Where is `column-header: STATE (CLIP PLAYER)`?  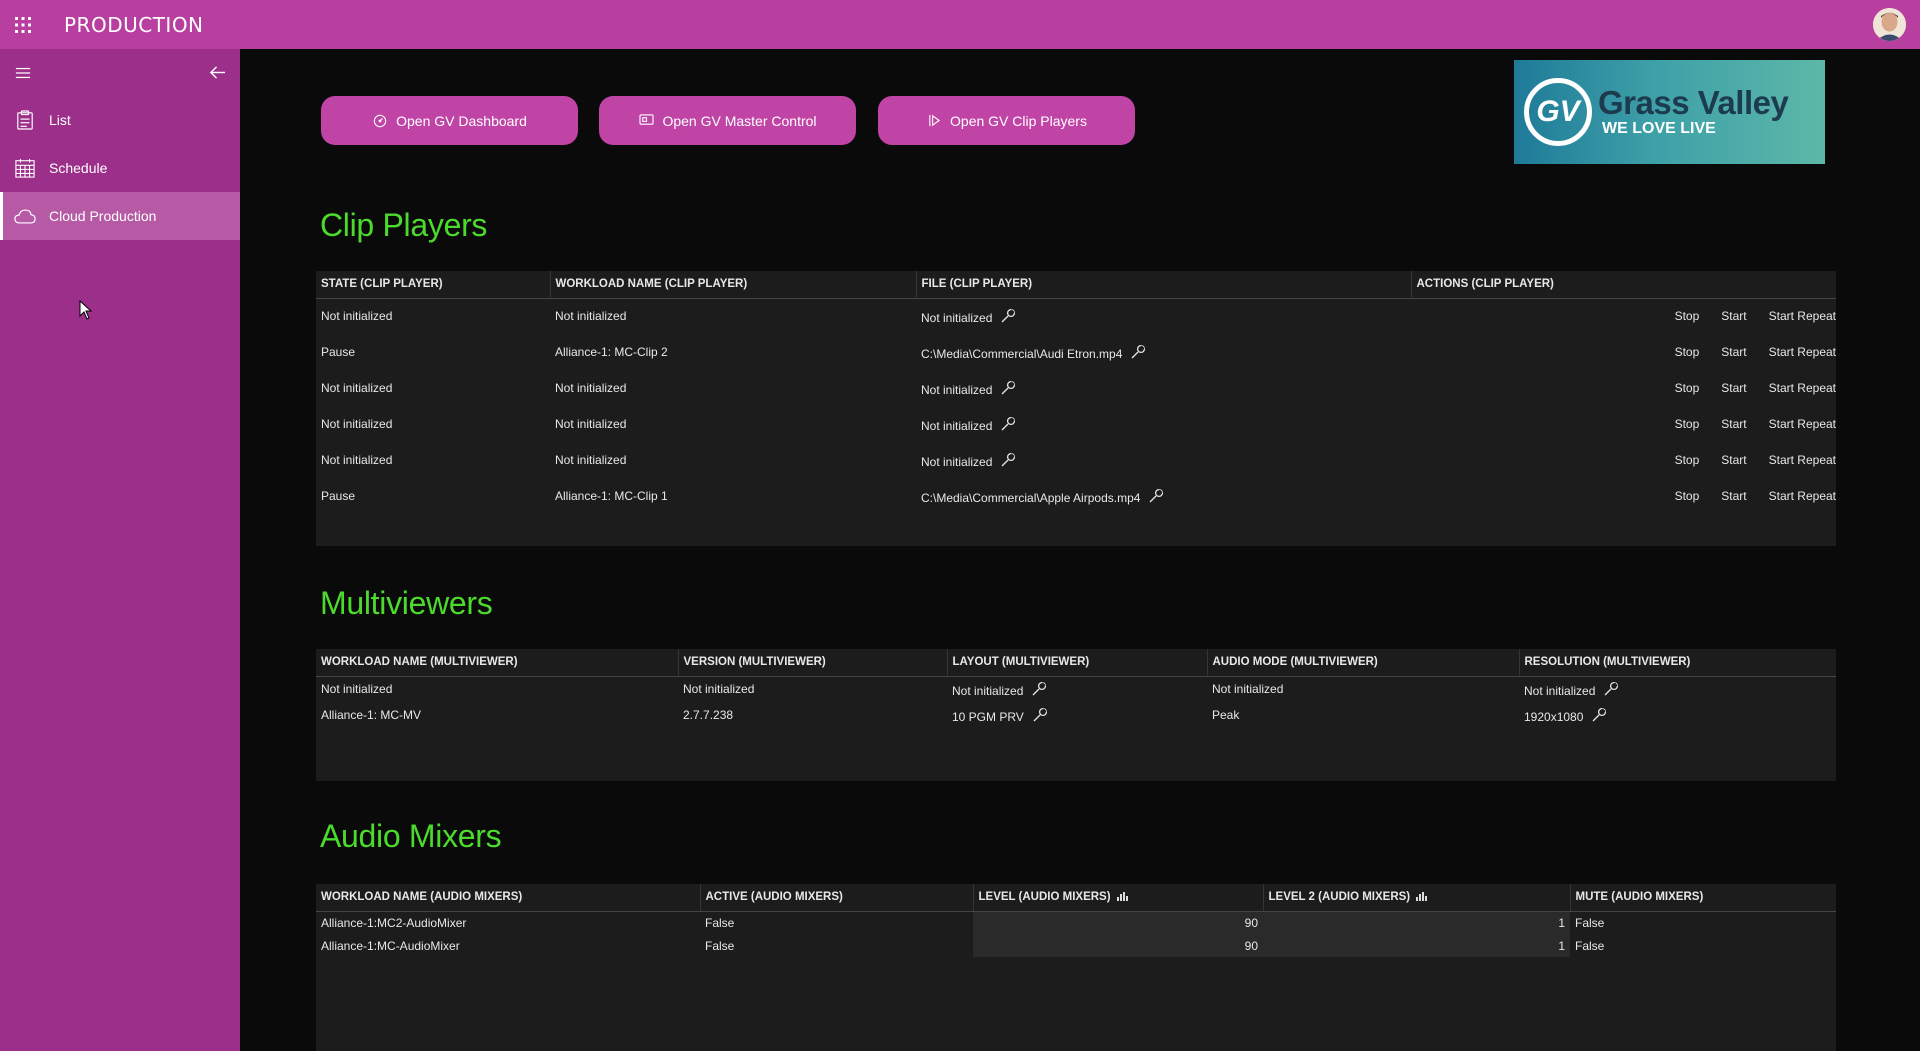 column-header: STATE (CLIP PLAYER) is located at coordinates (433, 285).